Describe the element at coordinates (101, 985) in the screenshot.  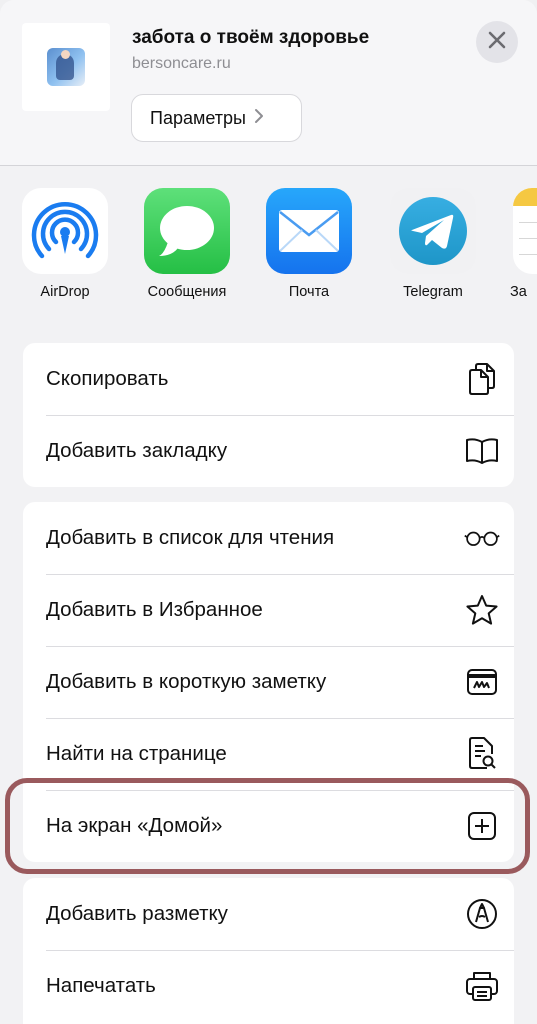
I see `action-label: Напечатать` at that location.